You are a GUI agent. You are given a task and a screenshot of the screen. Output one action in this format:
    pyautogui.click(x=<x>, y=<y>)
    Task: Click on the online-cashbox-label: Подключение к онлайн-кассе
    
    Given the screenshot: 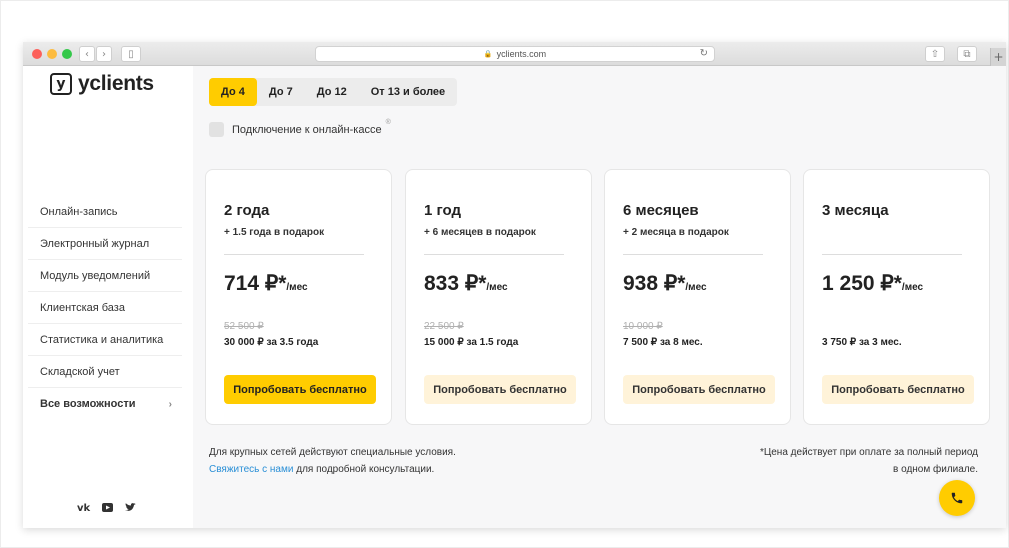 What is the action you would take?
    pyautogui.click(x=307, y=129)
    